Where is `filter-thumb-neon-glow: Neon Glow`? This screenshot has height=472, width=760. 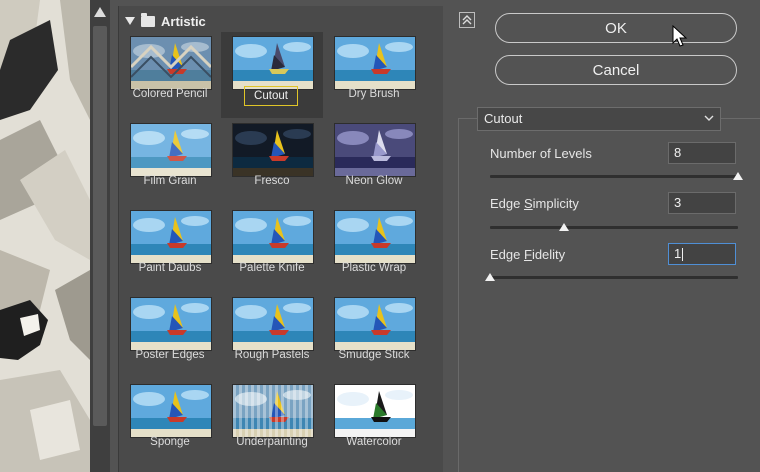
filter-thumb-neon-glow: Neon Glow is located at coordinates (374, 162).